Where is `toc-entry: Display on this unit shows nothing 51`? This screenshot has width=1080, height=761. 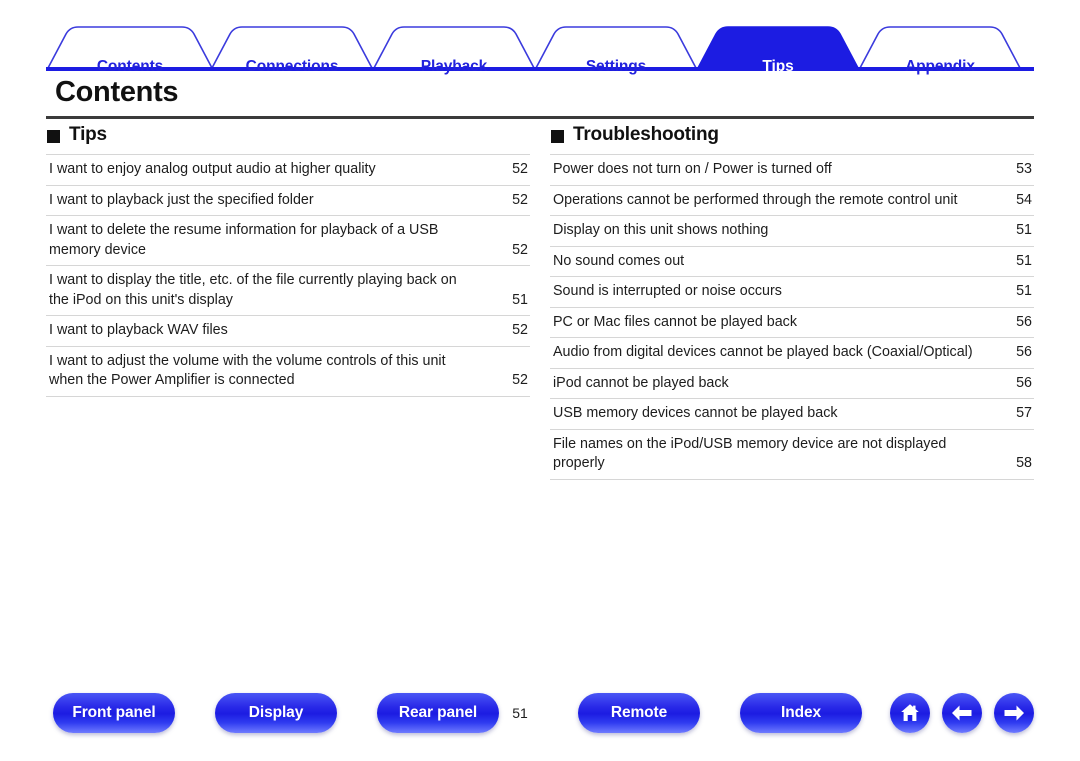
toc-entry: Display on this unit shows nothing 51 is located at coordinates (792, 231).